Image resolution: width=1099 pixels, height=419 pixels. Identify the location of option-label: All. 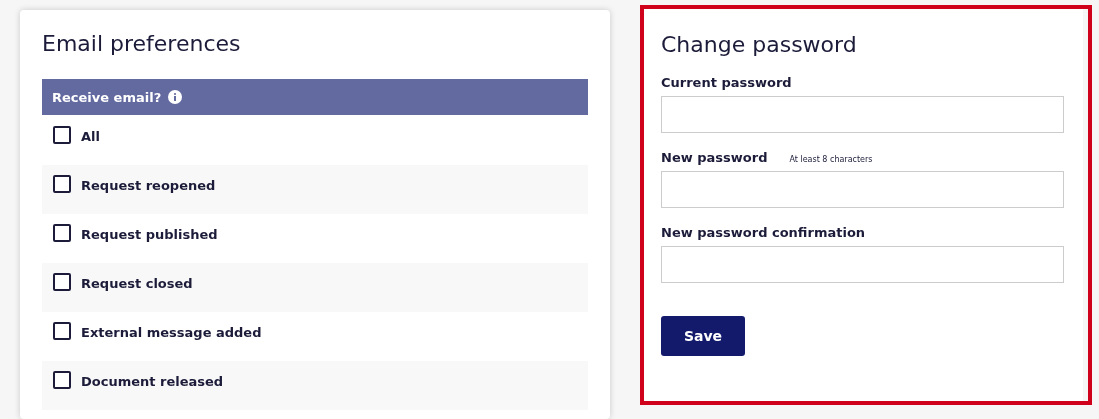
(90, 137).